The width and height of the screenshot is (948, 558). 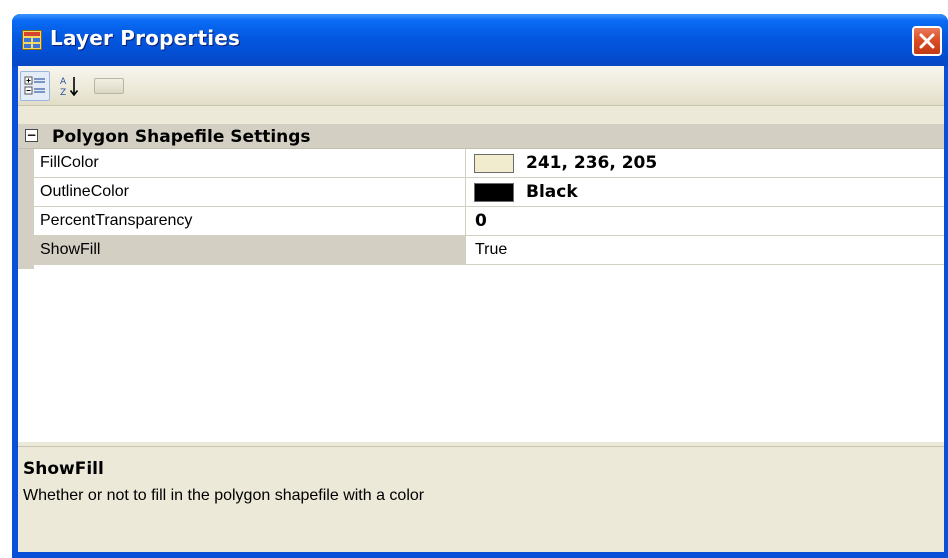 I want to click on property-name: FillColor, so click(x=250, y=163).